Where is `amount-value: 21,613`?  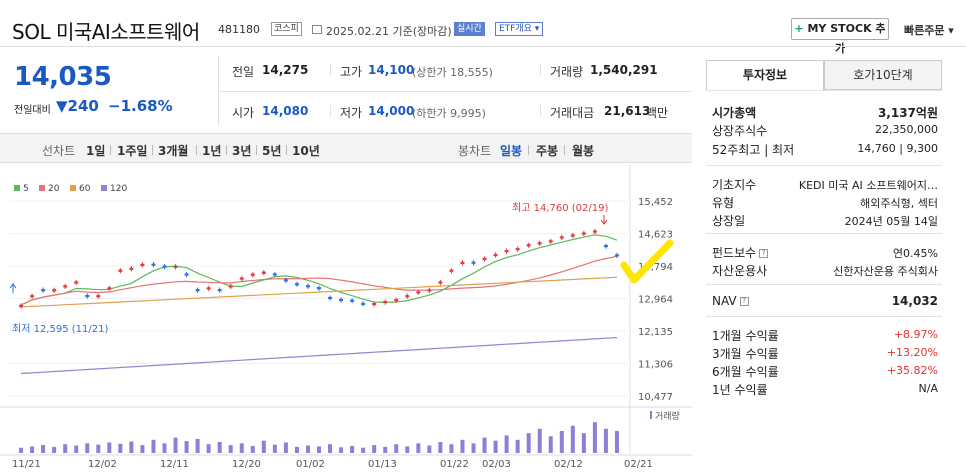
amount-value: 21,613 is located at coordinates (627, 111).